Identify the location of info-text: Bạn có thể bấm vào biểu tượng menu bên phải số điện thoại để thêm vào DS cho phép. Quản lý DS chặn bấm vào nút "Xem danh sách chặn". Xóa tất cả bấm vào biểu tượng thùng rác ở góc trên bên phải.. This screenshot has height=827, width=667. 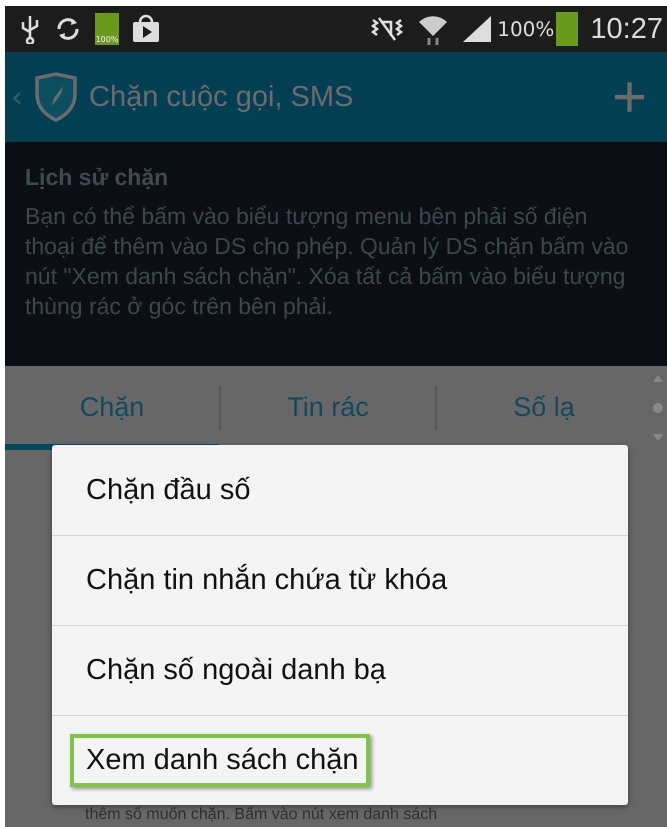
(327, 261).